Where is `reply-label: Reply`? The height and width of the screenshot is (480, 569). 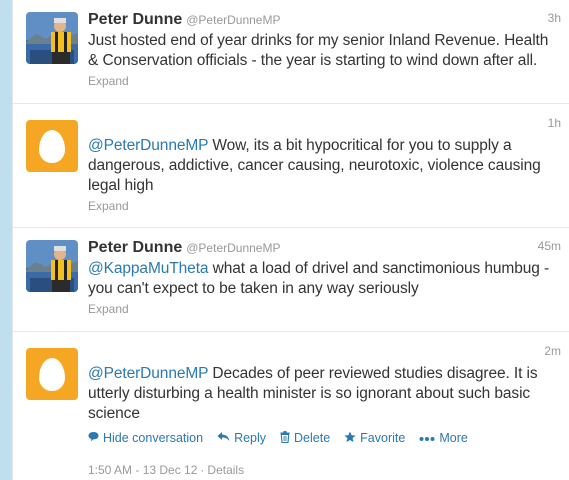
reply-label: Reply is located at coordinates (250, 438).